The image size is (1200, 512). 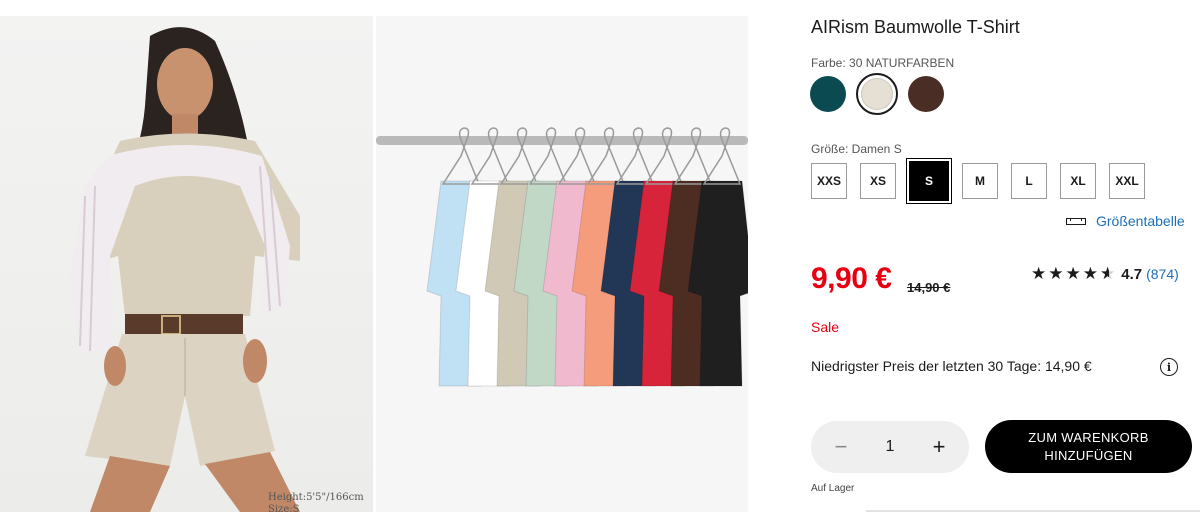 I want to click on add-to-cart-label-line2: HINZUFÜGEN, so click(x=1088, y=455).